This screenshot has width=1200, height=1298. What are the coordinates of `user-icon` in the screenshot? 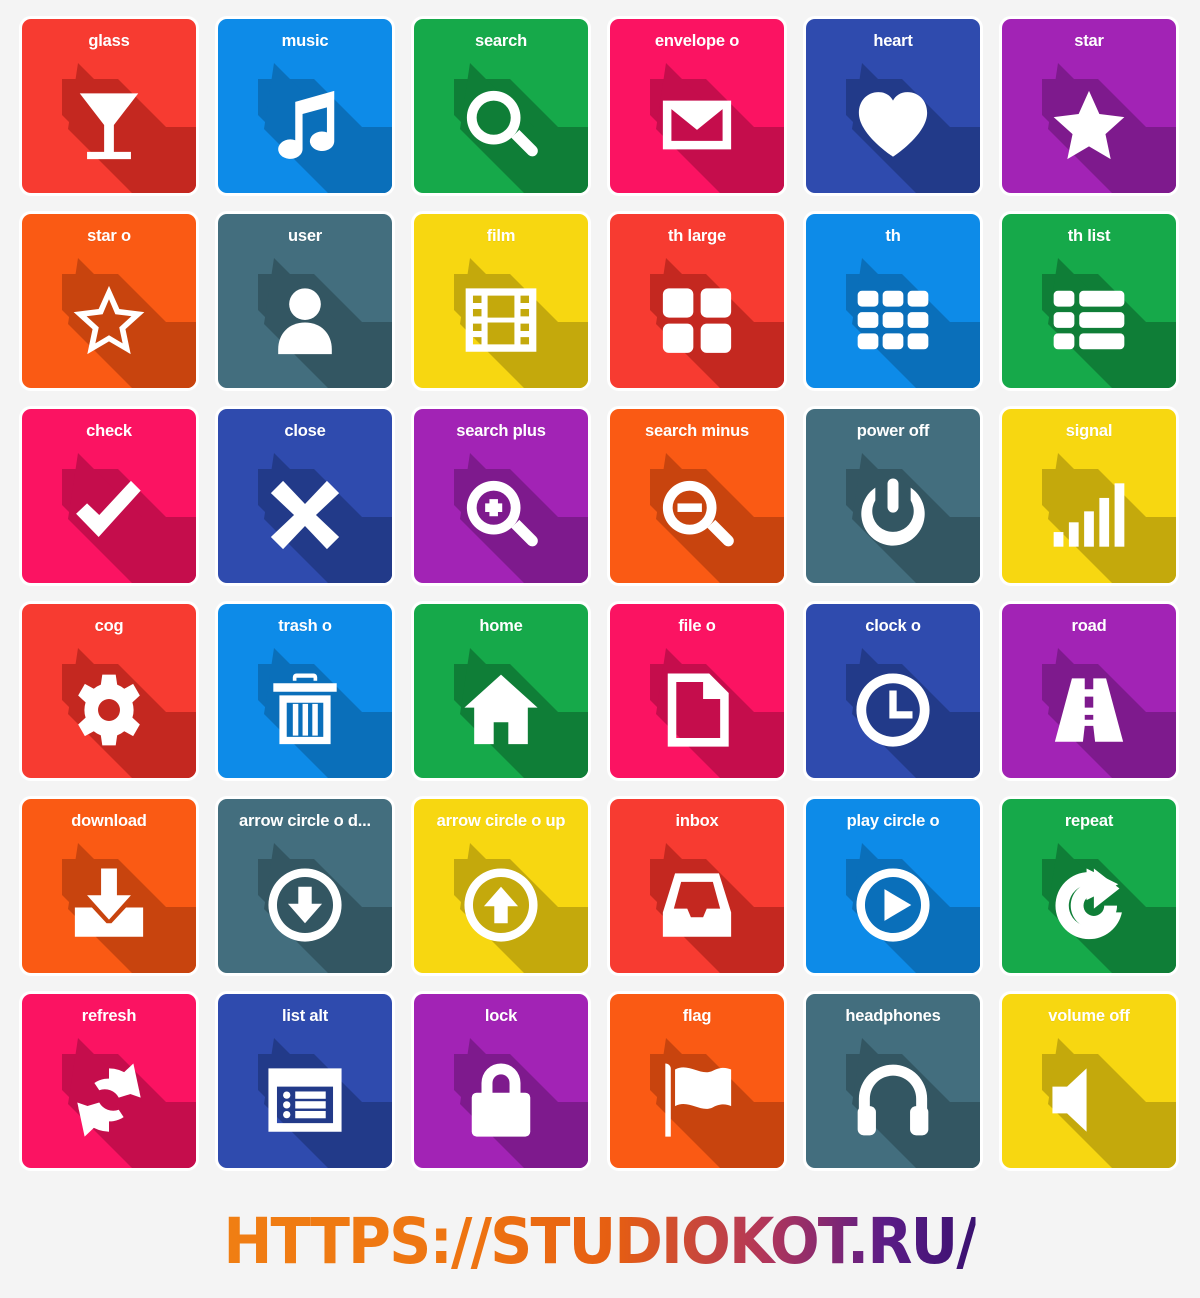 It's located at (305, 320).